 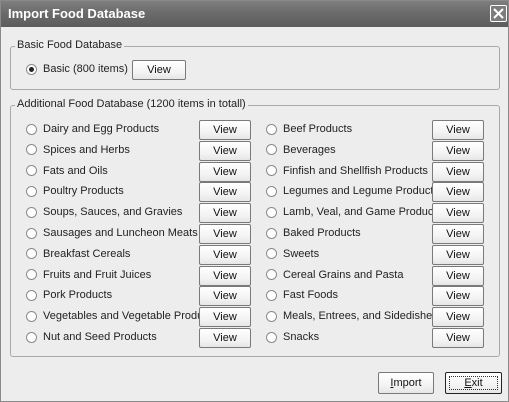 I want to click on category-radio: Beverages, so click(x=301, y=150).